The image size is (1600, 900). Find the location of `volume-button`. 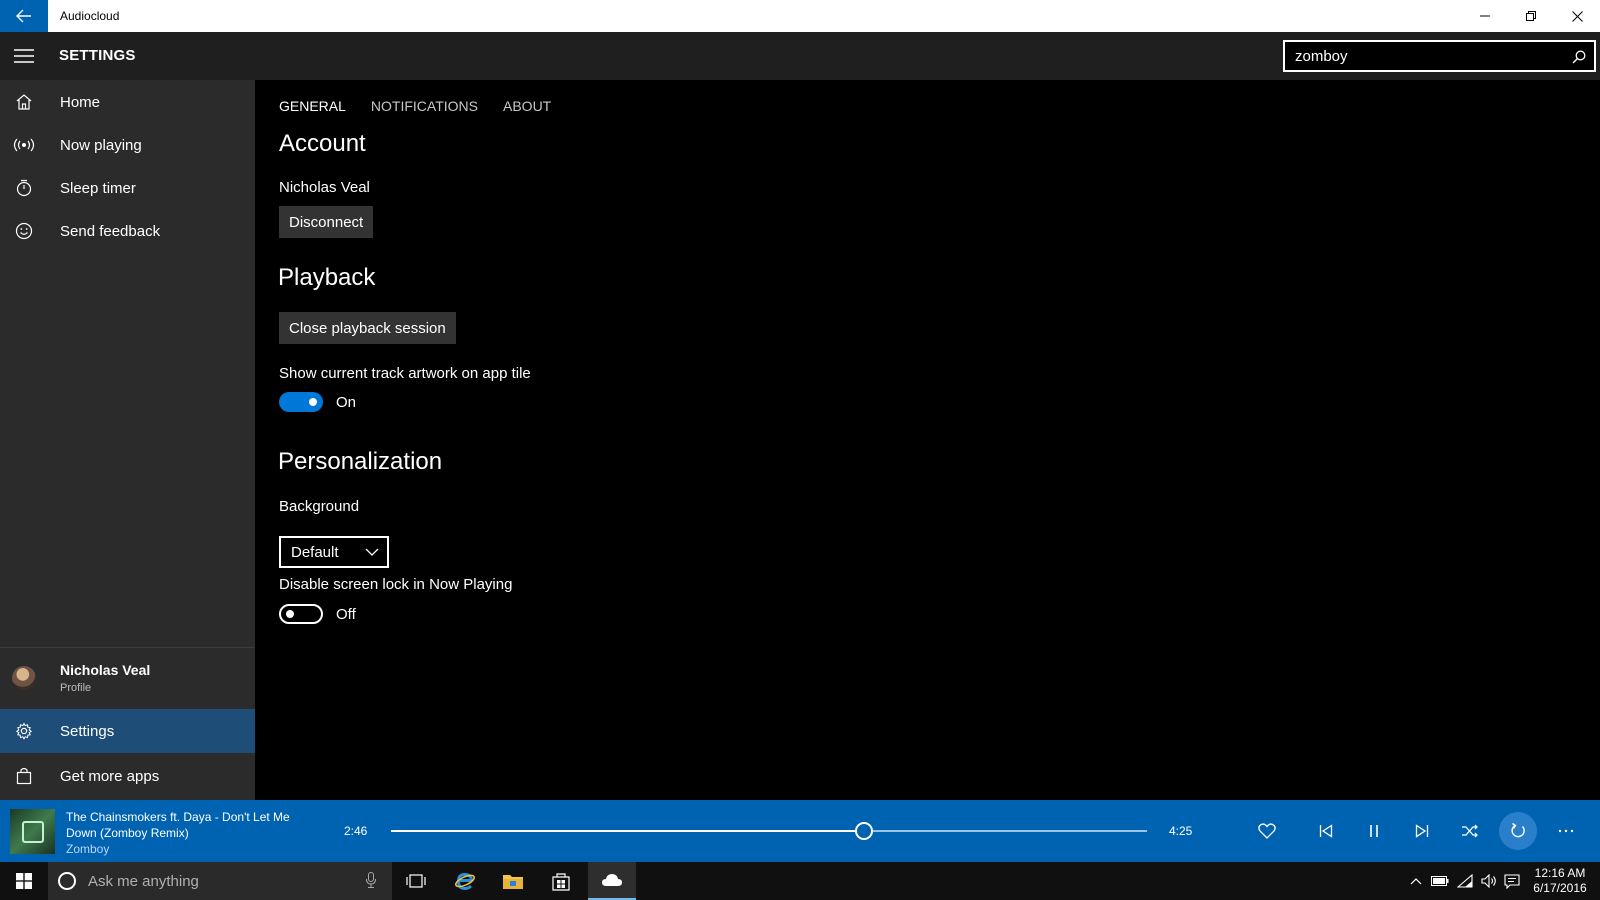

volume-button is located at coordinates (1489, 881).